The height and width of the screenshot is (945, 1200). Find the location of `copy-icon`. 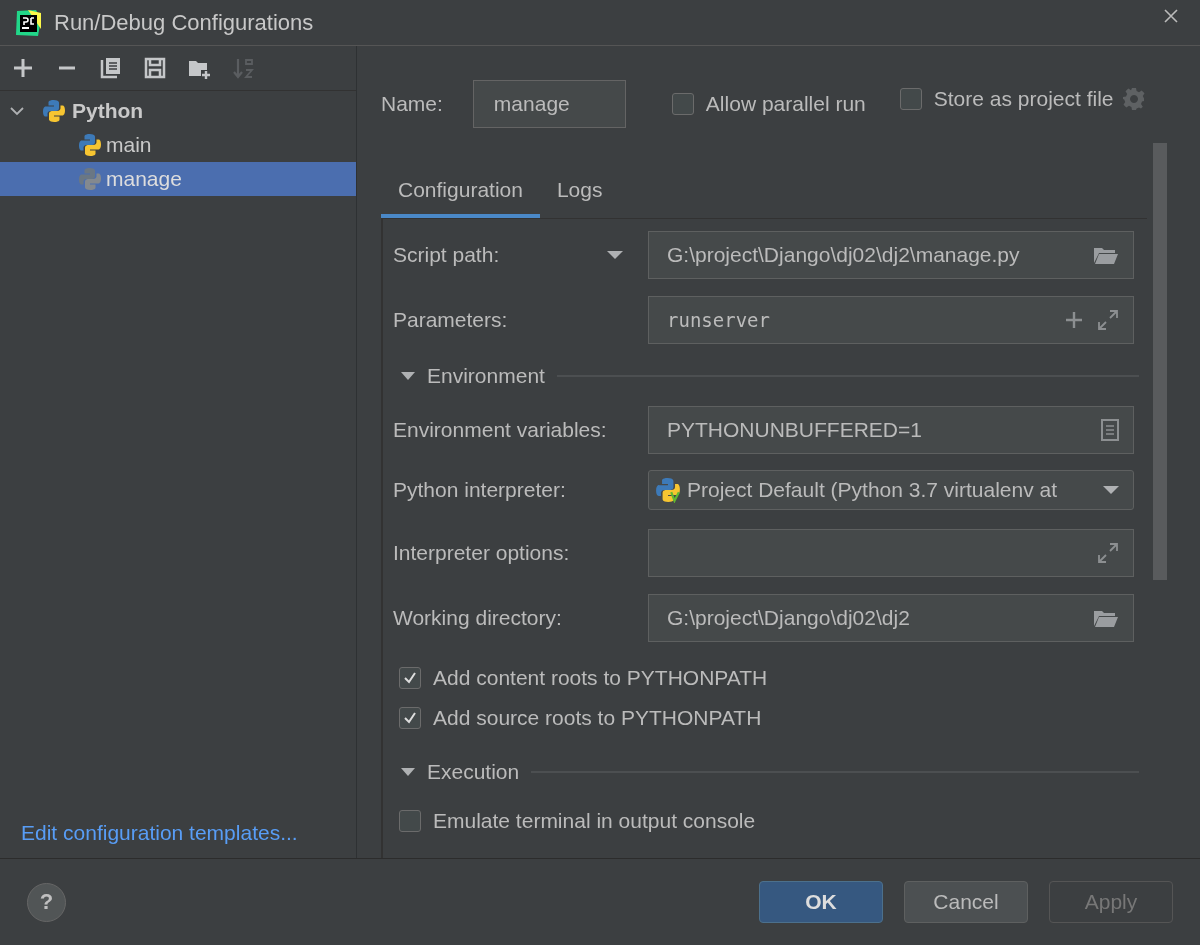

copy-icon is located at coordinates (111, 68).